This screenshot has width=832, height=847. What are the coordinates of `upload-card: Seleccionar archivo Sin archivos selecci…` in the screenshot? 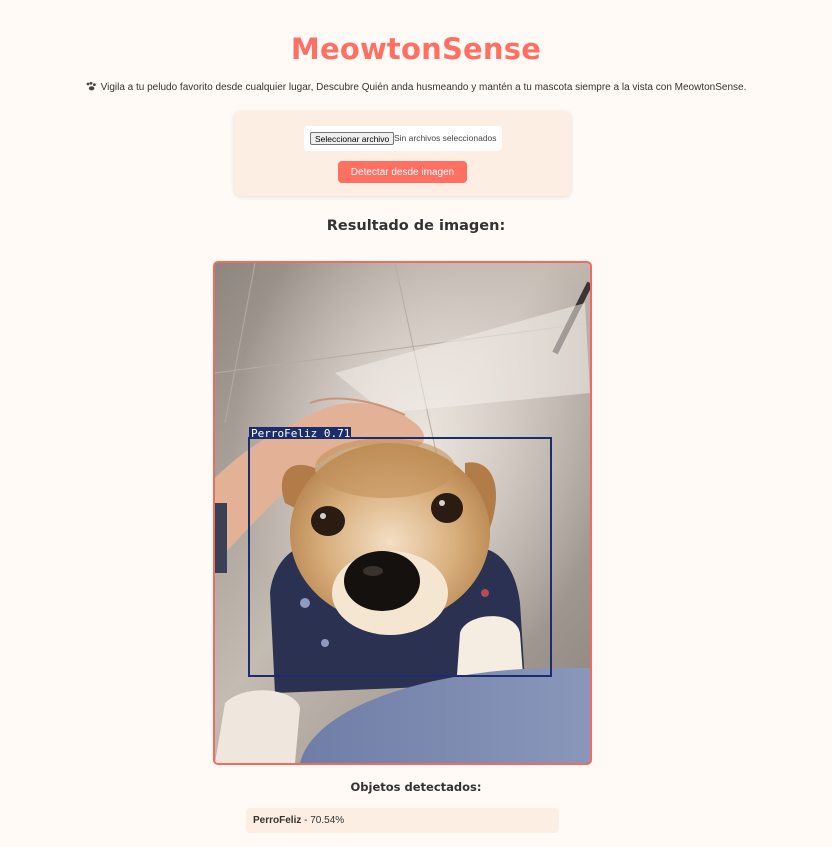 It's located at (402, 153).